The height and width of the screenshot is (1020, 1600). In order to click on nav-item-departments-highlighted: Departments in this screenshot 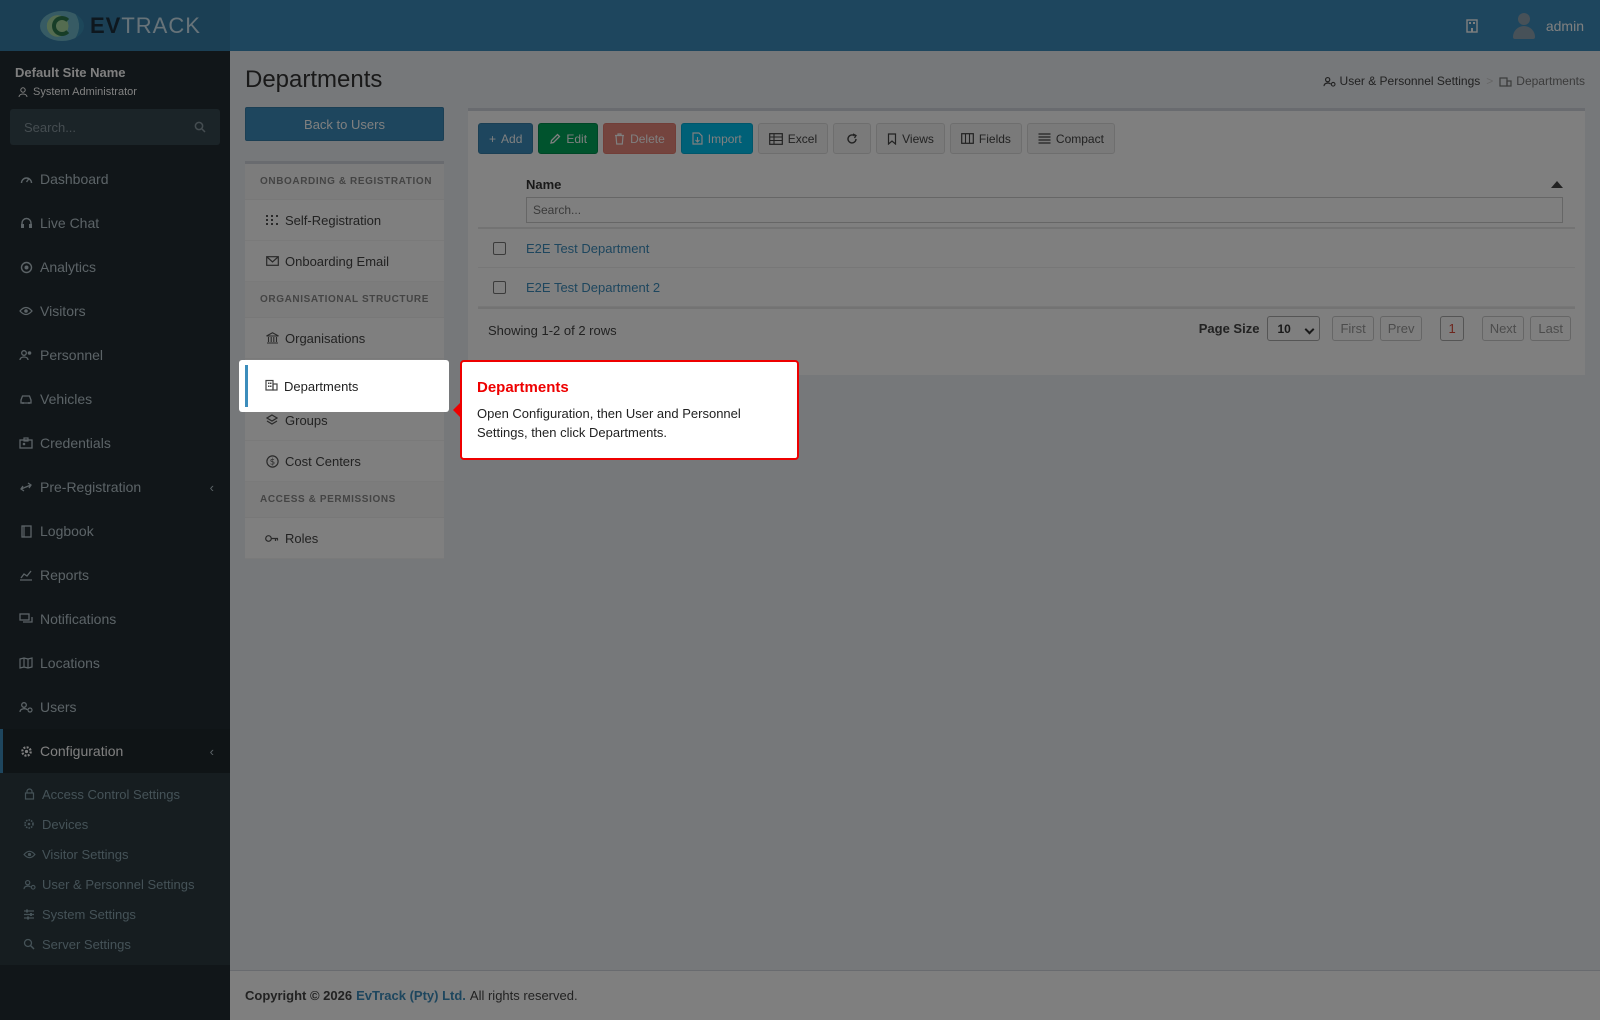, I will do `click(344, 386)`.